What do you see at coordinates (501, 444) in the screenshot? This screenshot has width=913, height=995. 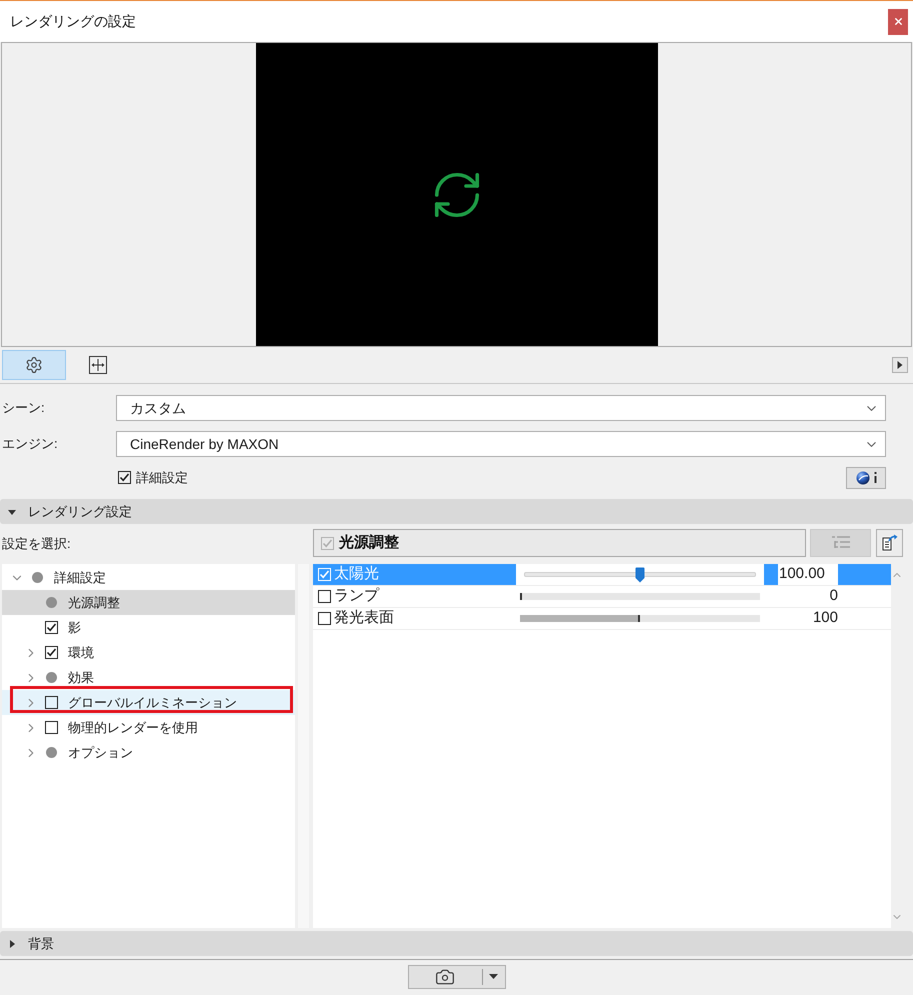 I see `dropdown: CineRender by MAXON` at bounding box center [501, 444].